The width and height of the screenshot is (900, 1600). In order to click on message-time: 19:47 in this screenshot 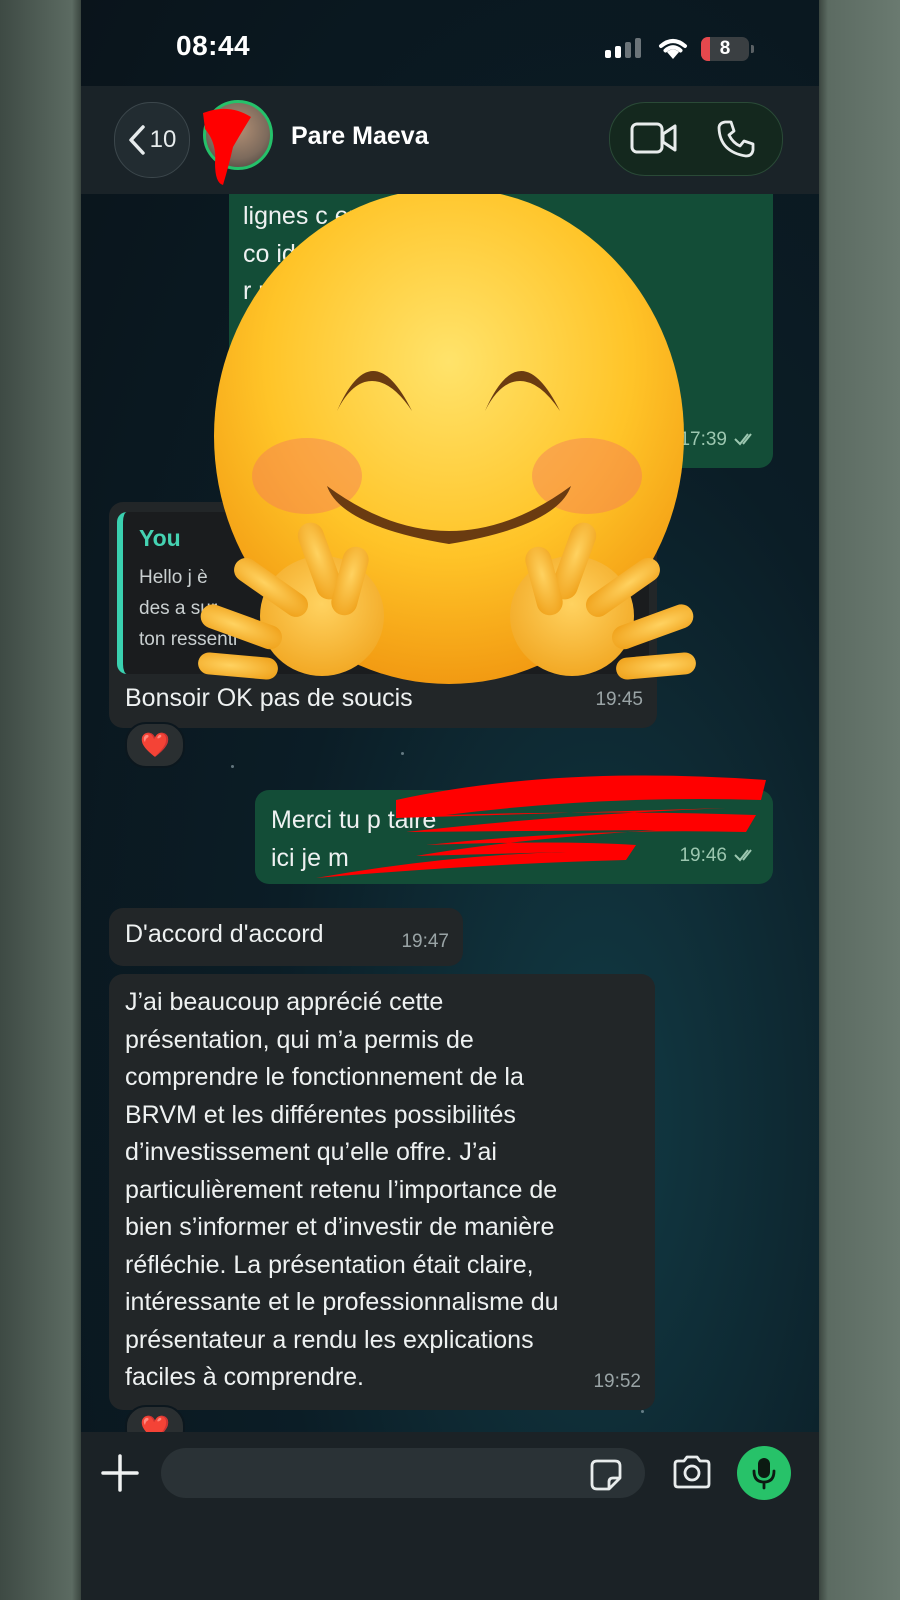, I will do `click(425, 941)`.